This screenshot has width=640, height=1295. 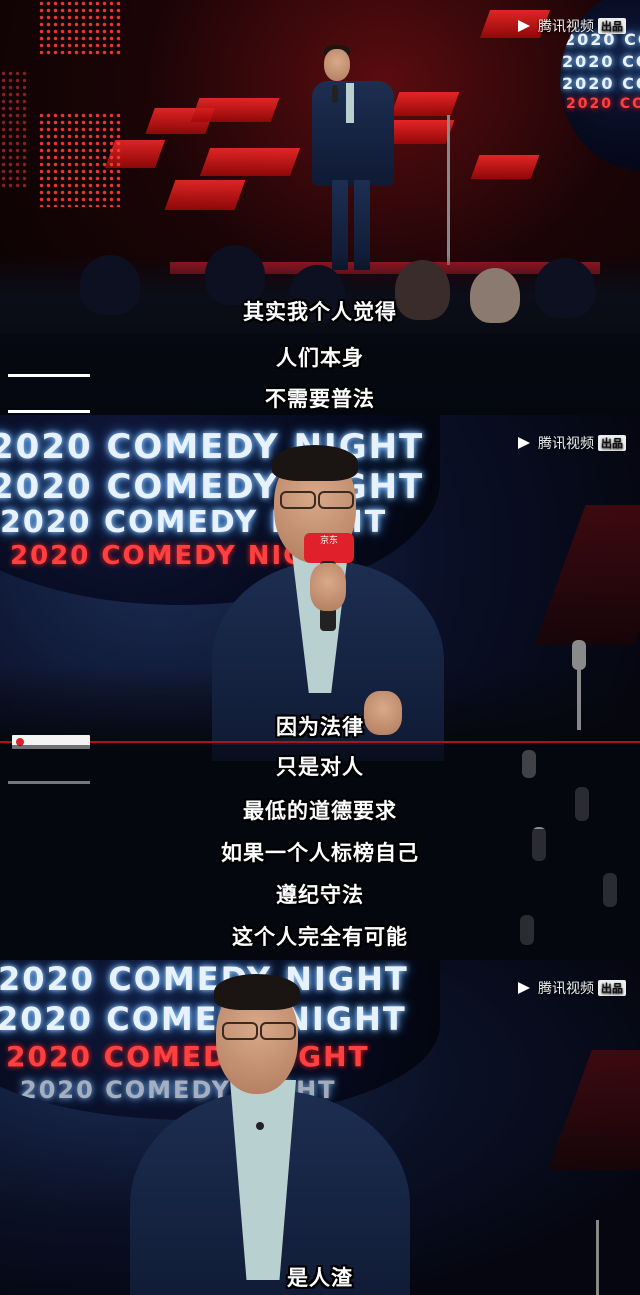 I want to click on lapel-mic, so click(x=260, y=1126).